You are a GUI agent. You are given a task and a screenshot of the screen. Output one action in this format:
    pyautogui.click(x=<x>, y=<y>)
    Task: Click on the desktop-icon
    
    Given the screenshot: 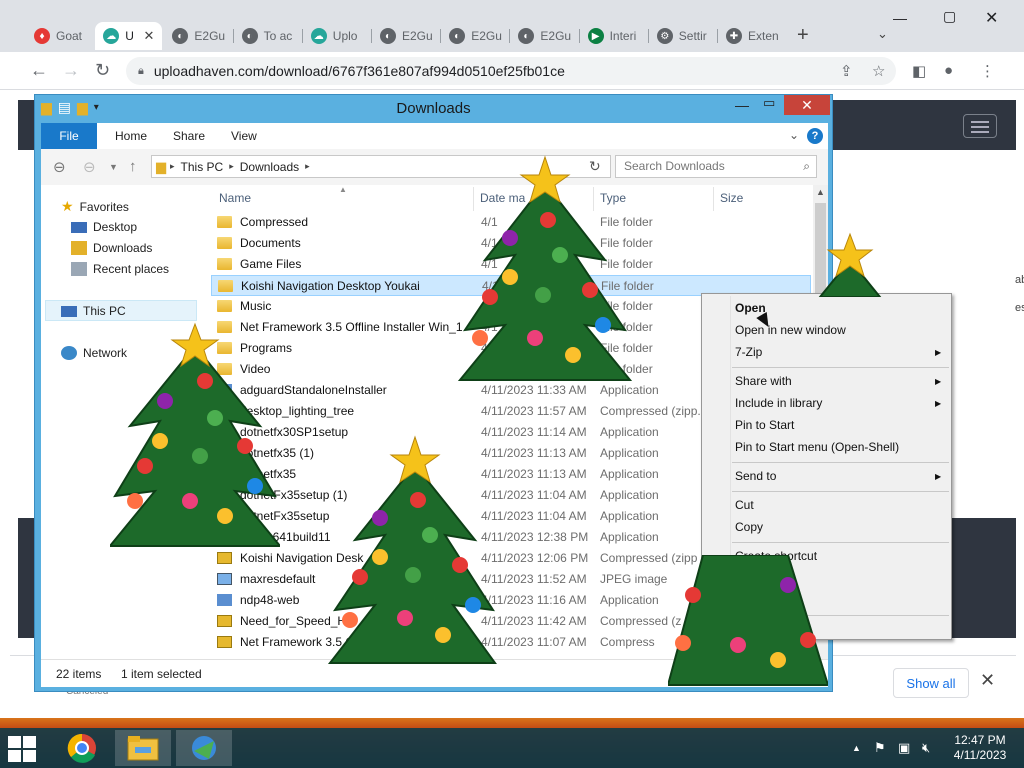 What is the action you would take?
    pyautogui.click(x=79, y=227)
    